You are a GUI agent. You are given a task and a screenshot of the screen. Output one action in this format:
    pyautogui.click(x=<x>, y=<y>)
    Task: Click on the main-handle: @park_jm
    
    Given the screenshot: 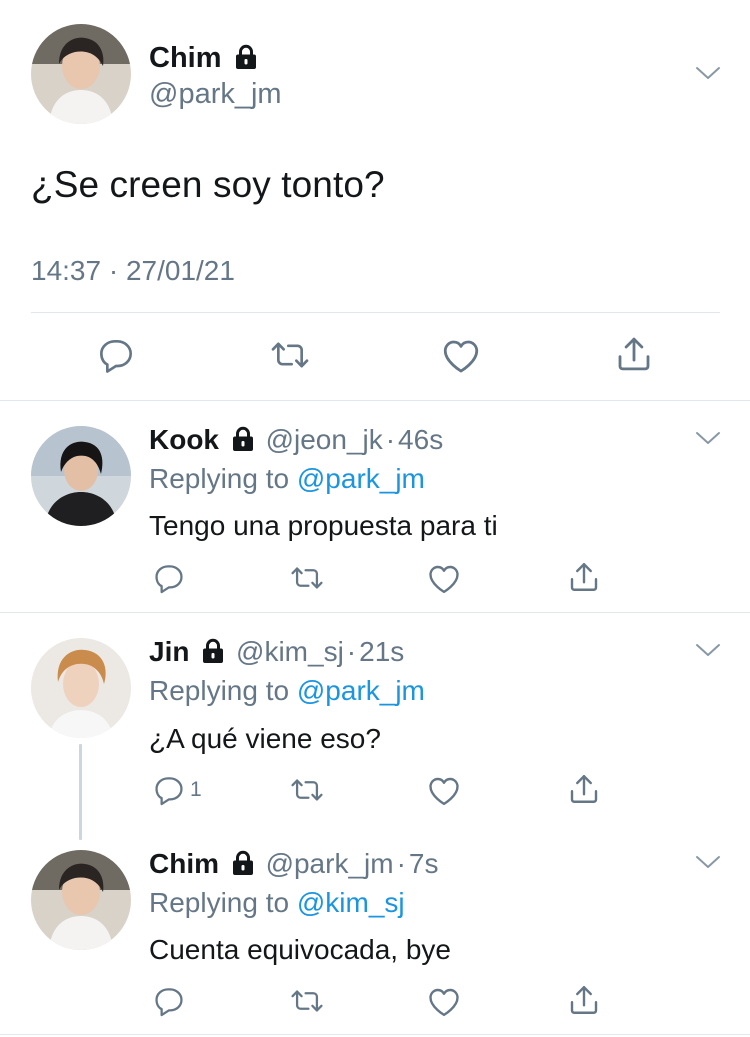 What is the action you would take?
    pyautogui.click(x=215, y=94)
    